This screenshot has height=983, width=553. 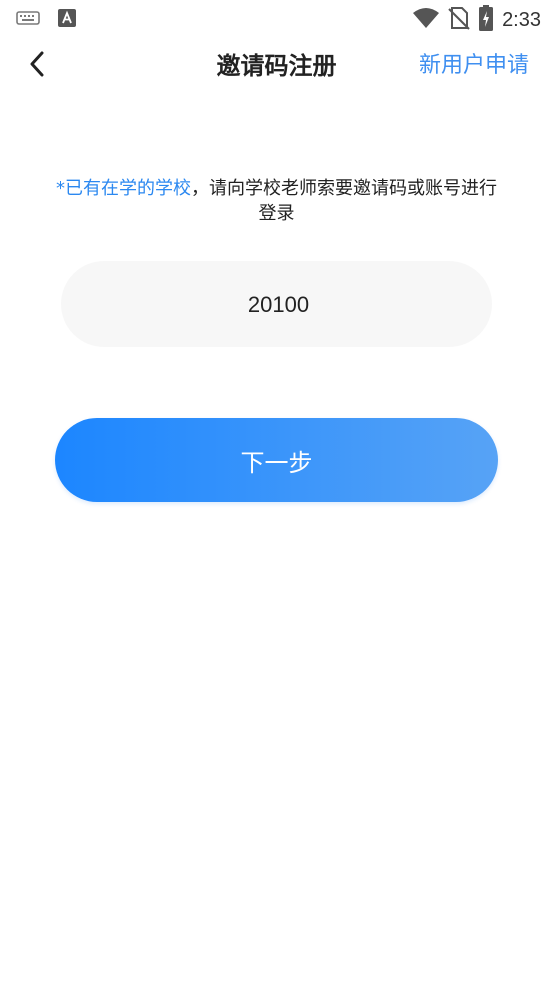 What do you see at coordinates (123, 188) in the screenshot?
I see `notice-highlight: *已有在学的学校` at bounding box center [123, 188].